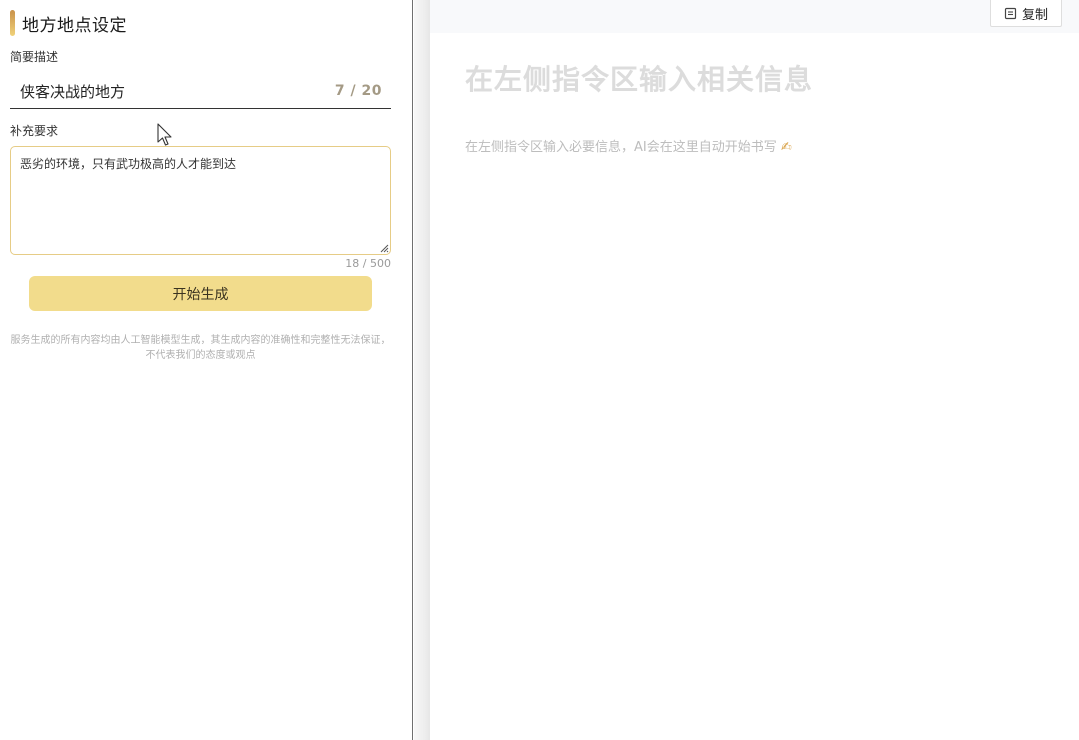  I want to click on brief-input-value: 侠客决战的地方, so click(73, 91).